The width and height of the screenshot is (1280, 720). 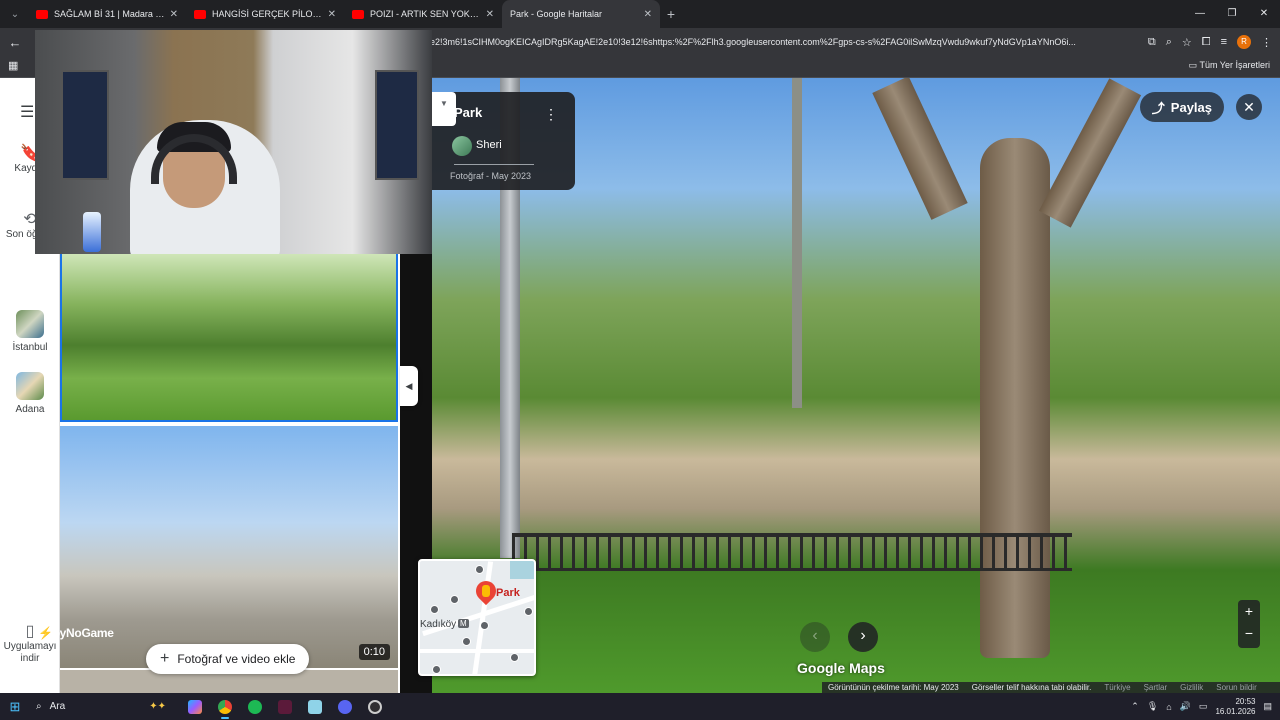 What do you see at coordinates (863, 637) in the screenshot?
I see `next-photo-button: ›` at bounding box center [863, 637].